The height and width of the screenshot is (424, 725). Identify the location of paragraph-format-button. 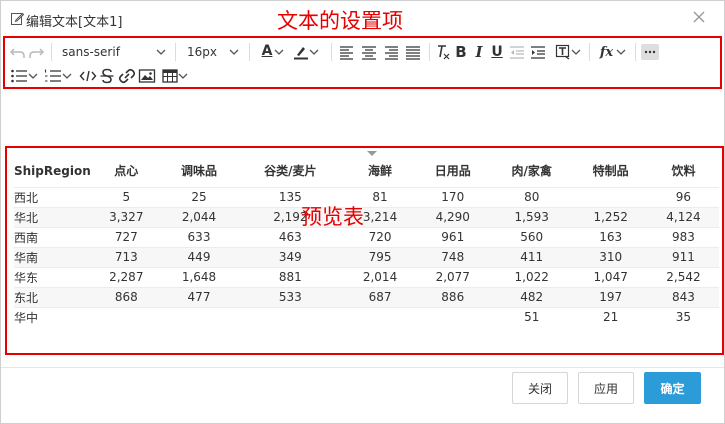
(568, 52).